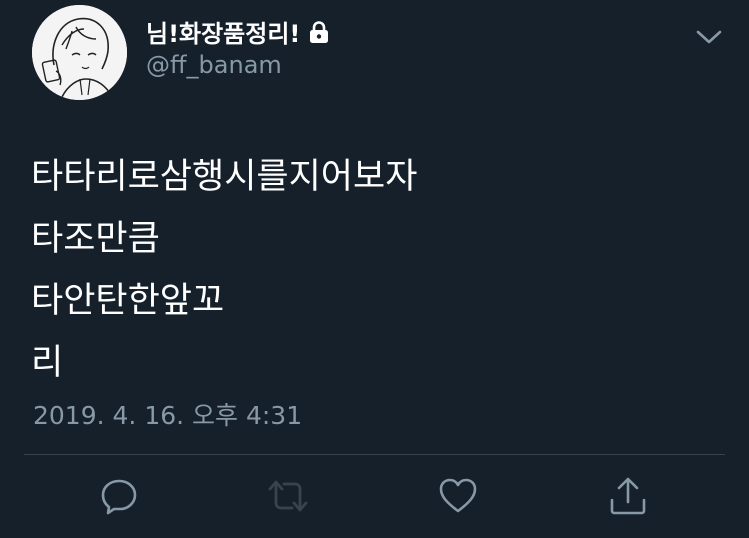 Image resolution: width=749 pixels, height=538 pixels. I want to click on retweet-button, so click(288, 496).